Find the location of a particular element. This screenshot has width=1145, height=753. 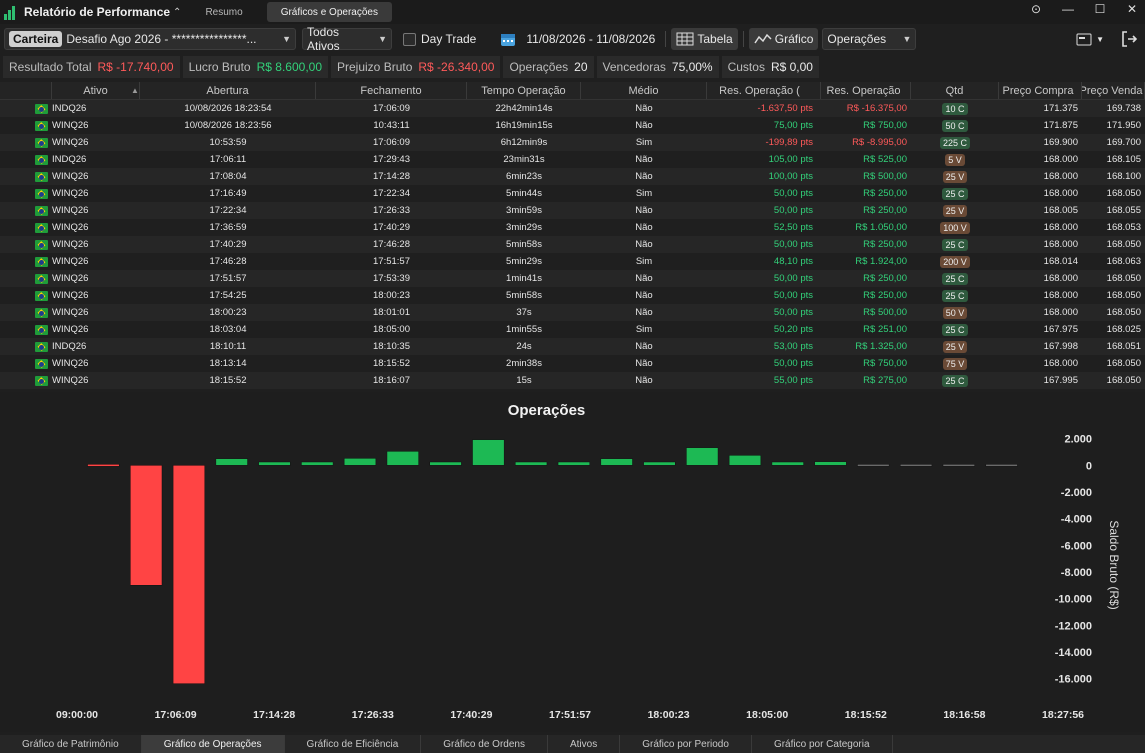

table-cell: 17:14:28 is located at coordinates (391, 176).